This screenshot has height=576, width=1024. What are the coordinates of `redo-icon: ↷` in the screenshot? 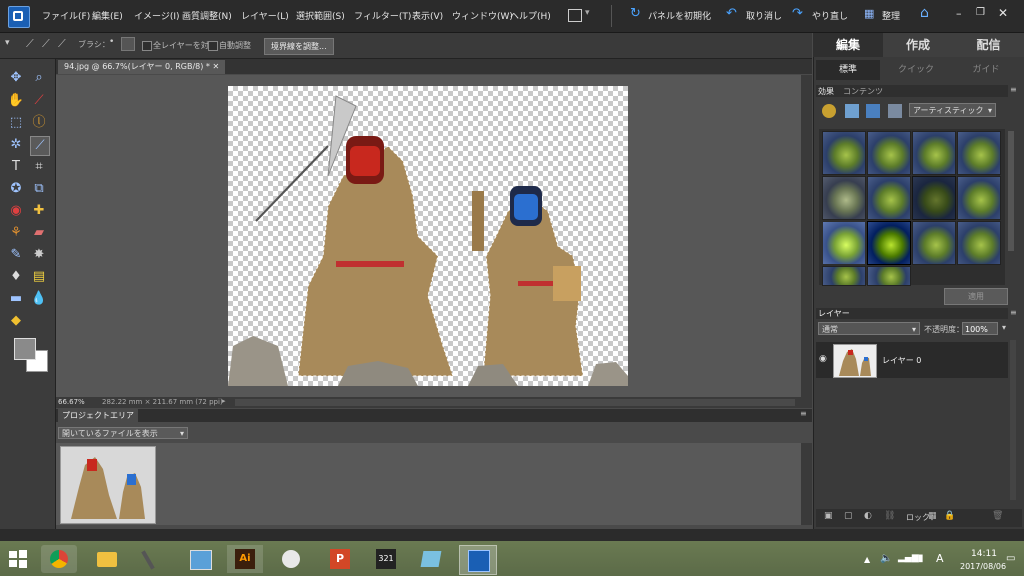 It's located at (797, 13).